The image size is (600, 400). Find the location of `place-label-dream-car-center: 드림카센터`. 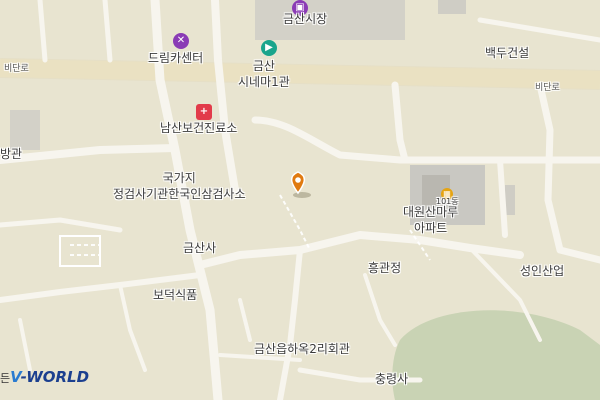

place-label-dream-car-center: 드림카센터 is located at coordinates (175, 58).